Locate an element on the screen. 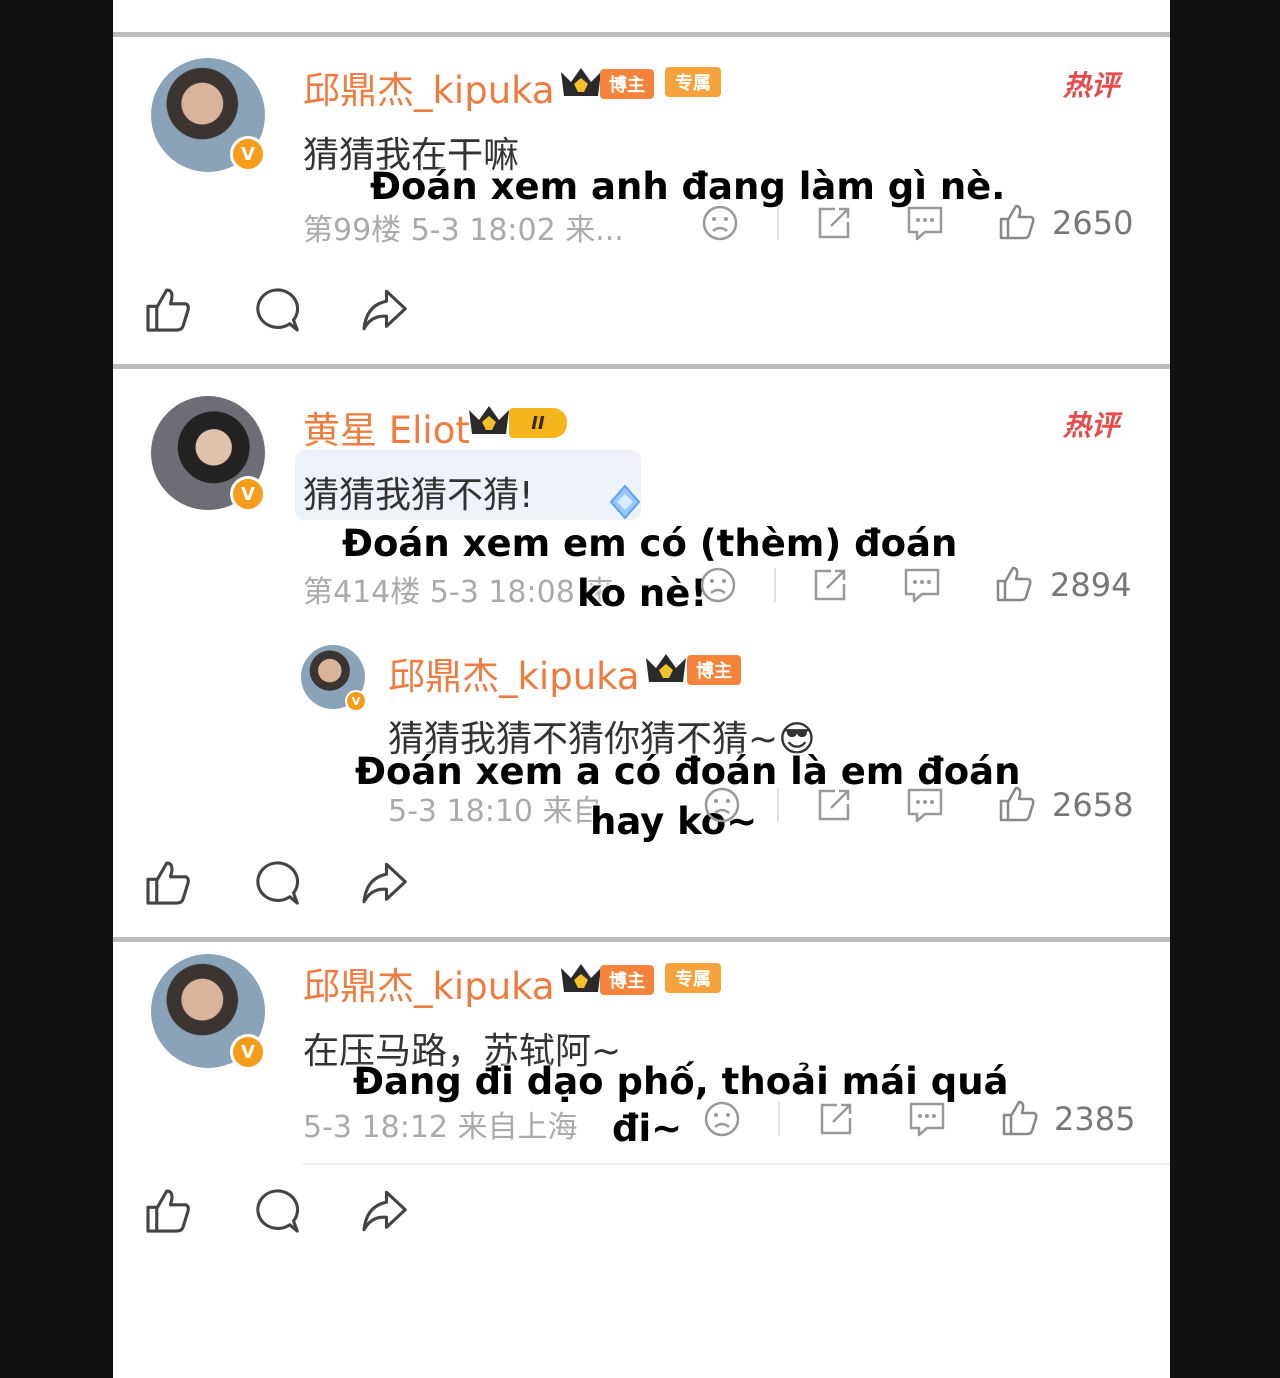  translation-caption: Đoán xem em có (thèm) đoán is located at coordinates (650, 543).